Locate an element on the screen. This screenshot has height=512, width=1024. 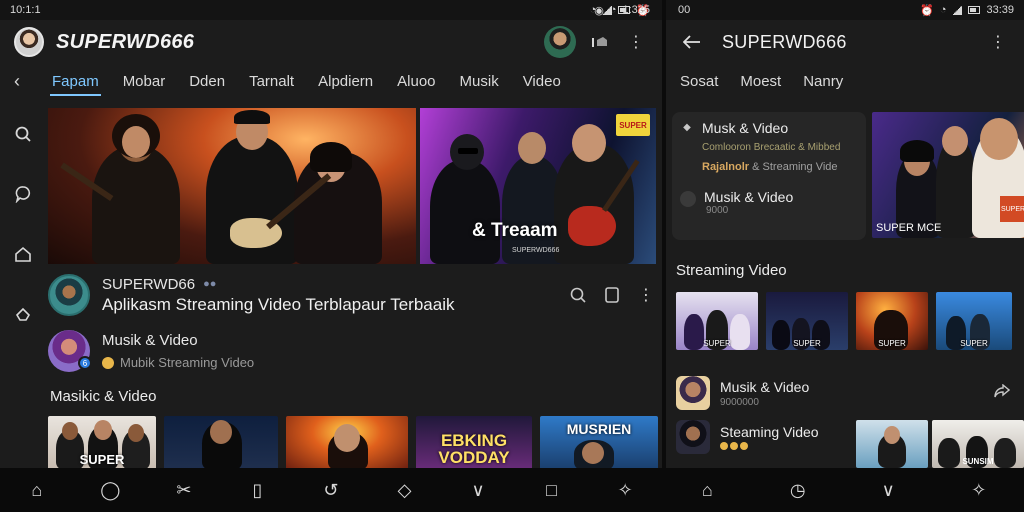
channel-actions: ⋮ is located at coordinates (612, 295).